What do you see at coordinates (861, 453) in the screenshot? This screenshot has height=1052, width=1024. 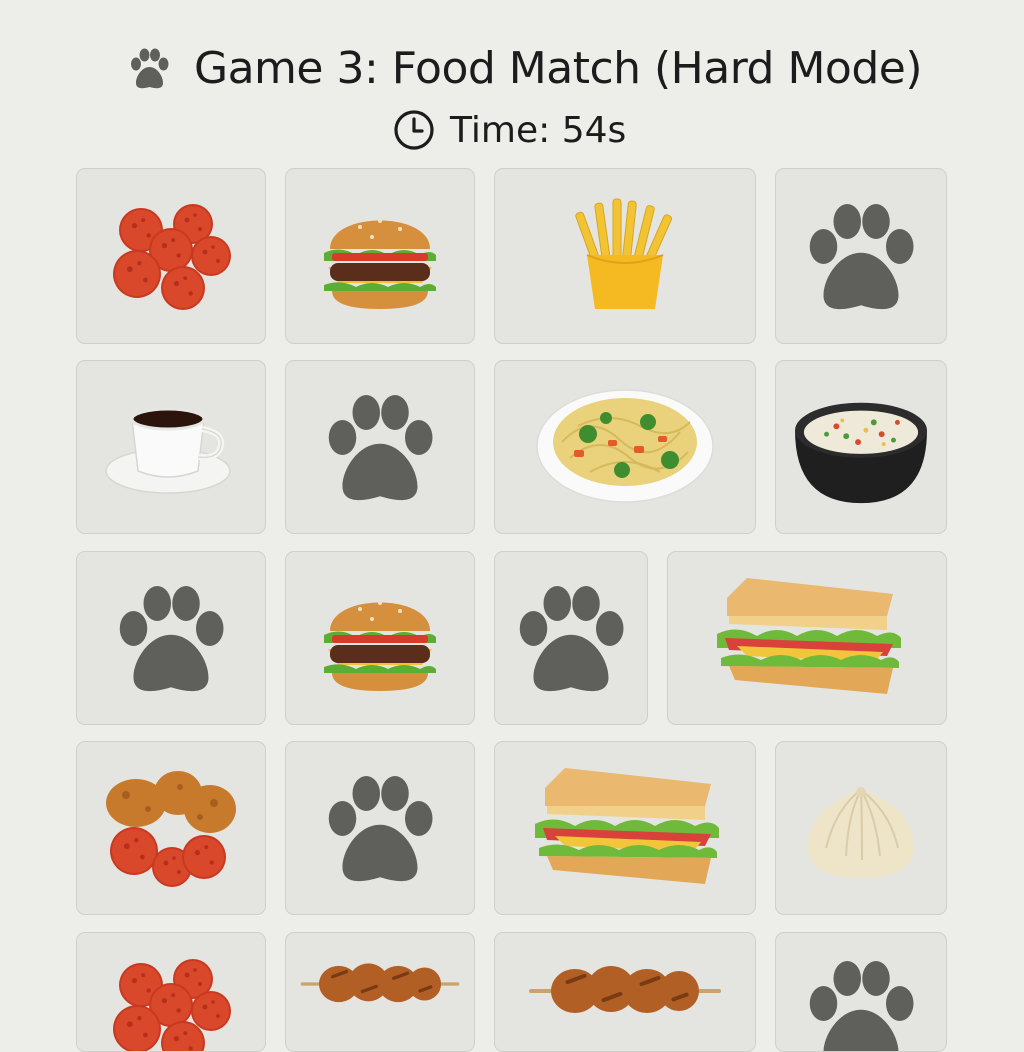 I see `fried-rice-icon` at bounding box center [861, 453].